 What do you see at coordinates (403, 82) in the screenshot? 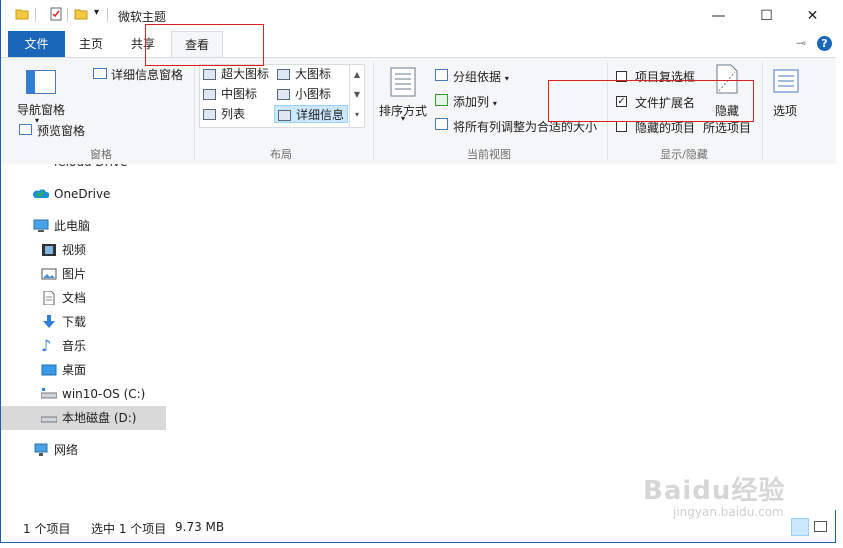
I see `sort-by-icon` at bounding box center [403, 82].